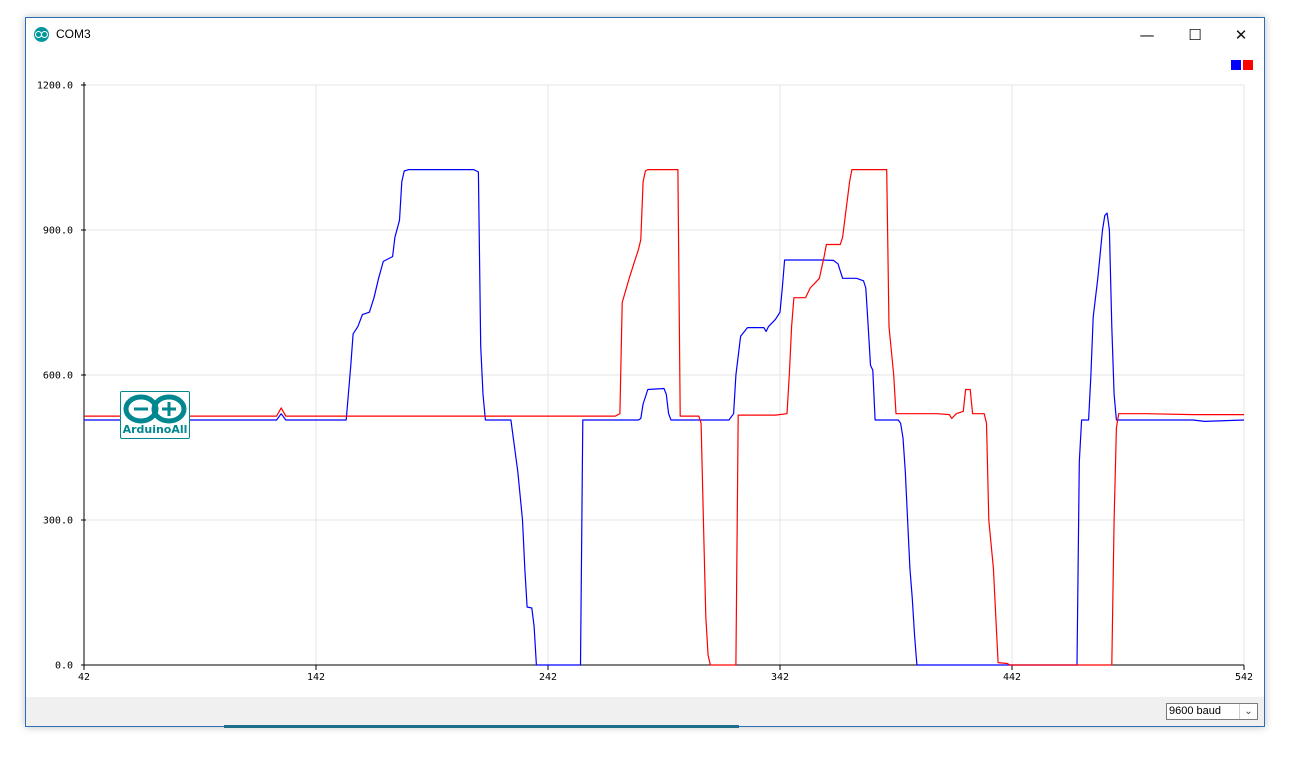  What do you see at coordinates (1012, 677) in the screenshot?
I see `x-tick-label: 442` at bounding box center [1012, 677].